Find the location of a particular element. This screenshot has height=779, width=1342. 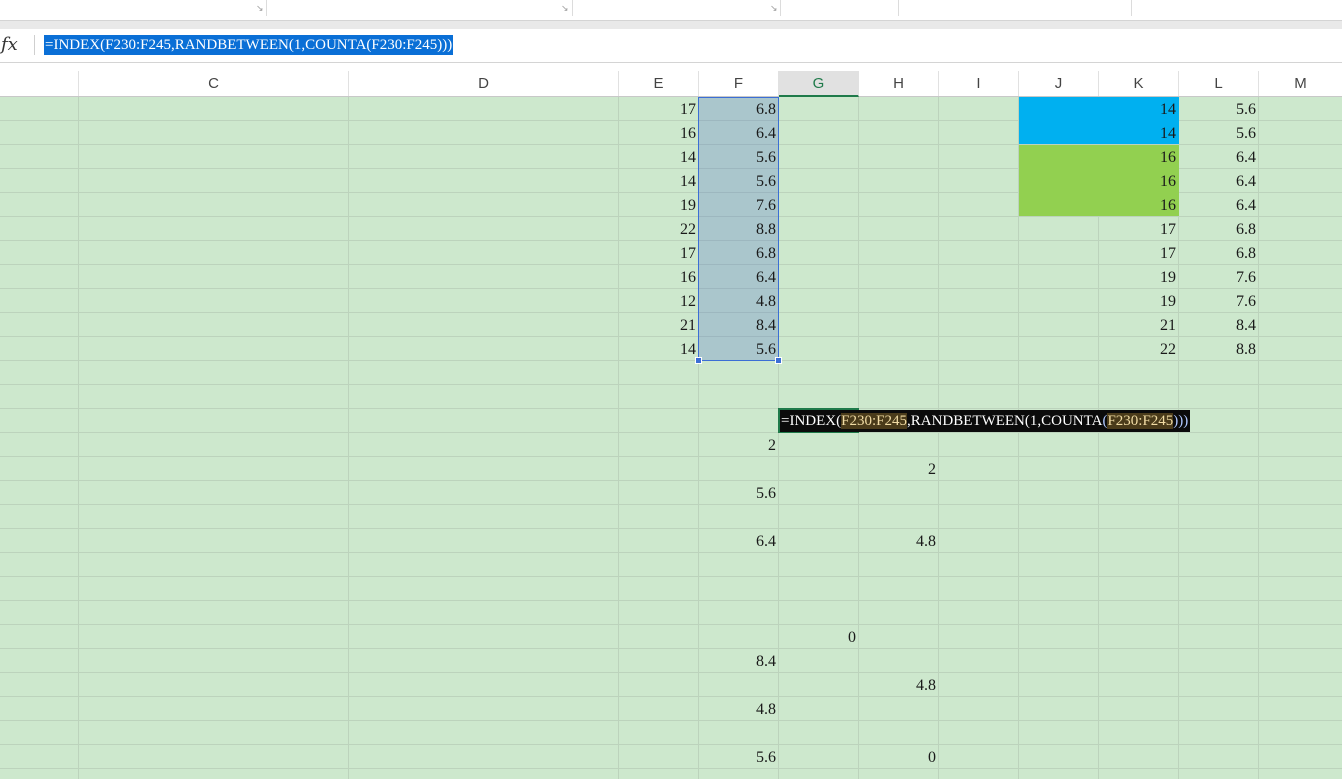

cell-g-value: 0 is located at coordinates (819, 637).